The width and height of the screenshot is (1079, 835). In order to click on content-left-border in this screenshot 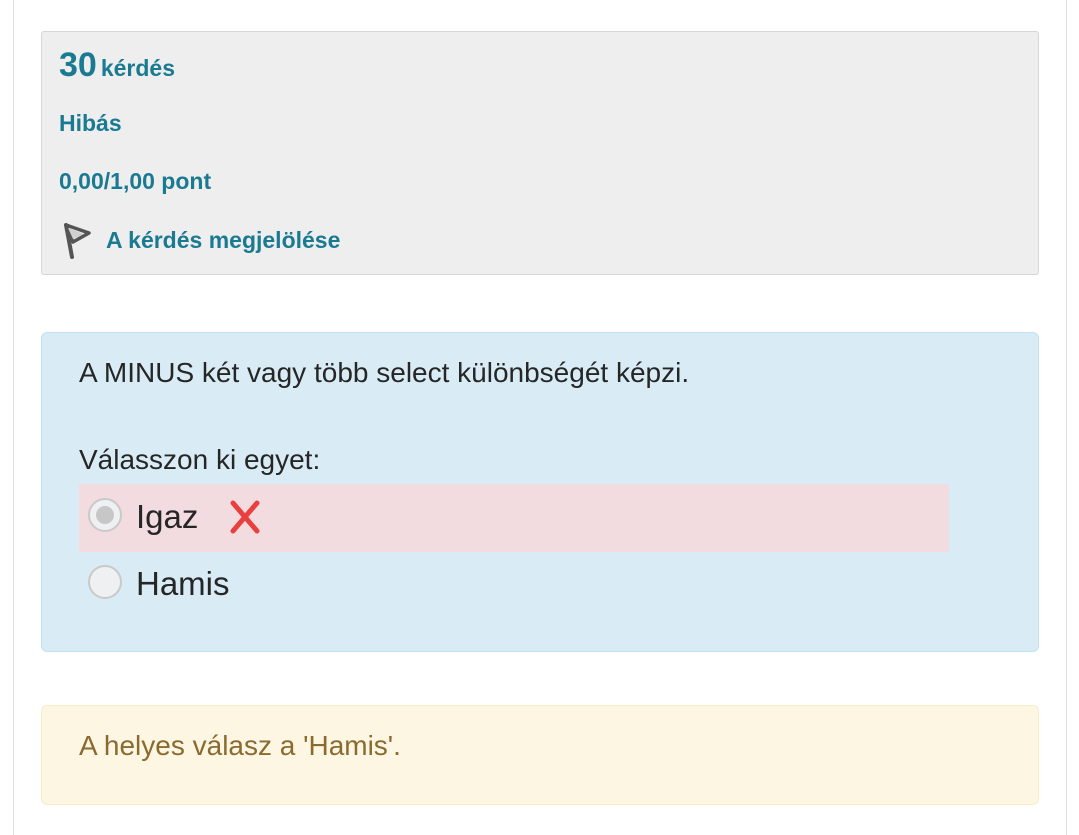, I will do `click(13, 417)`.